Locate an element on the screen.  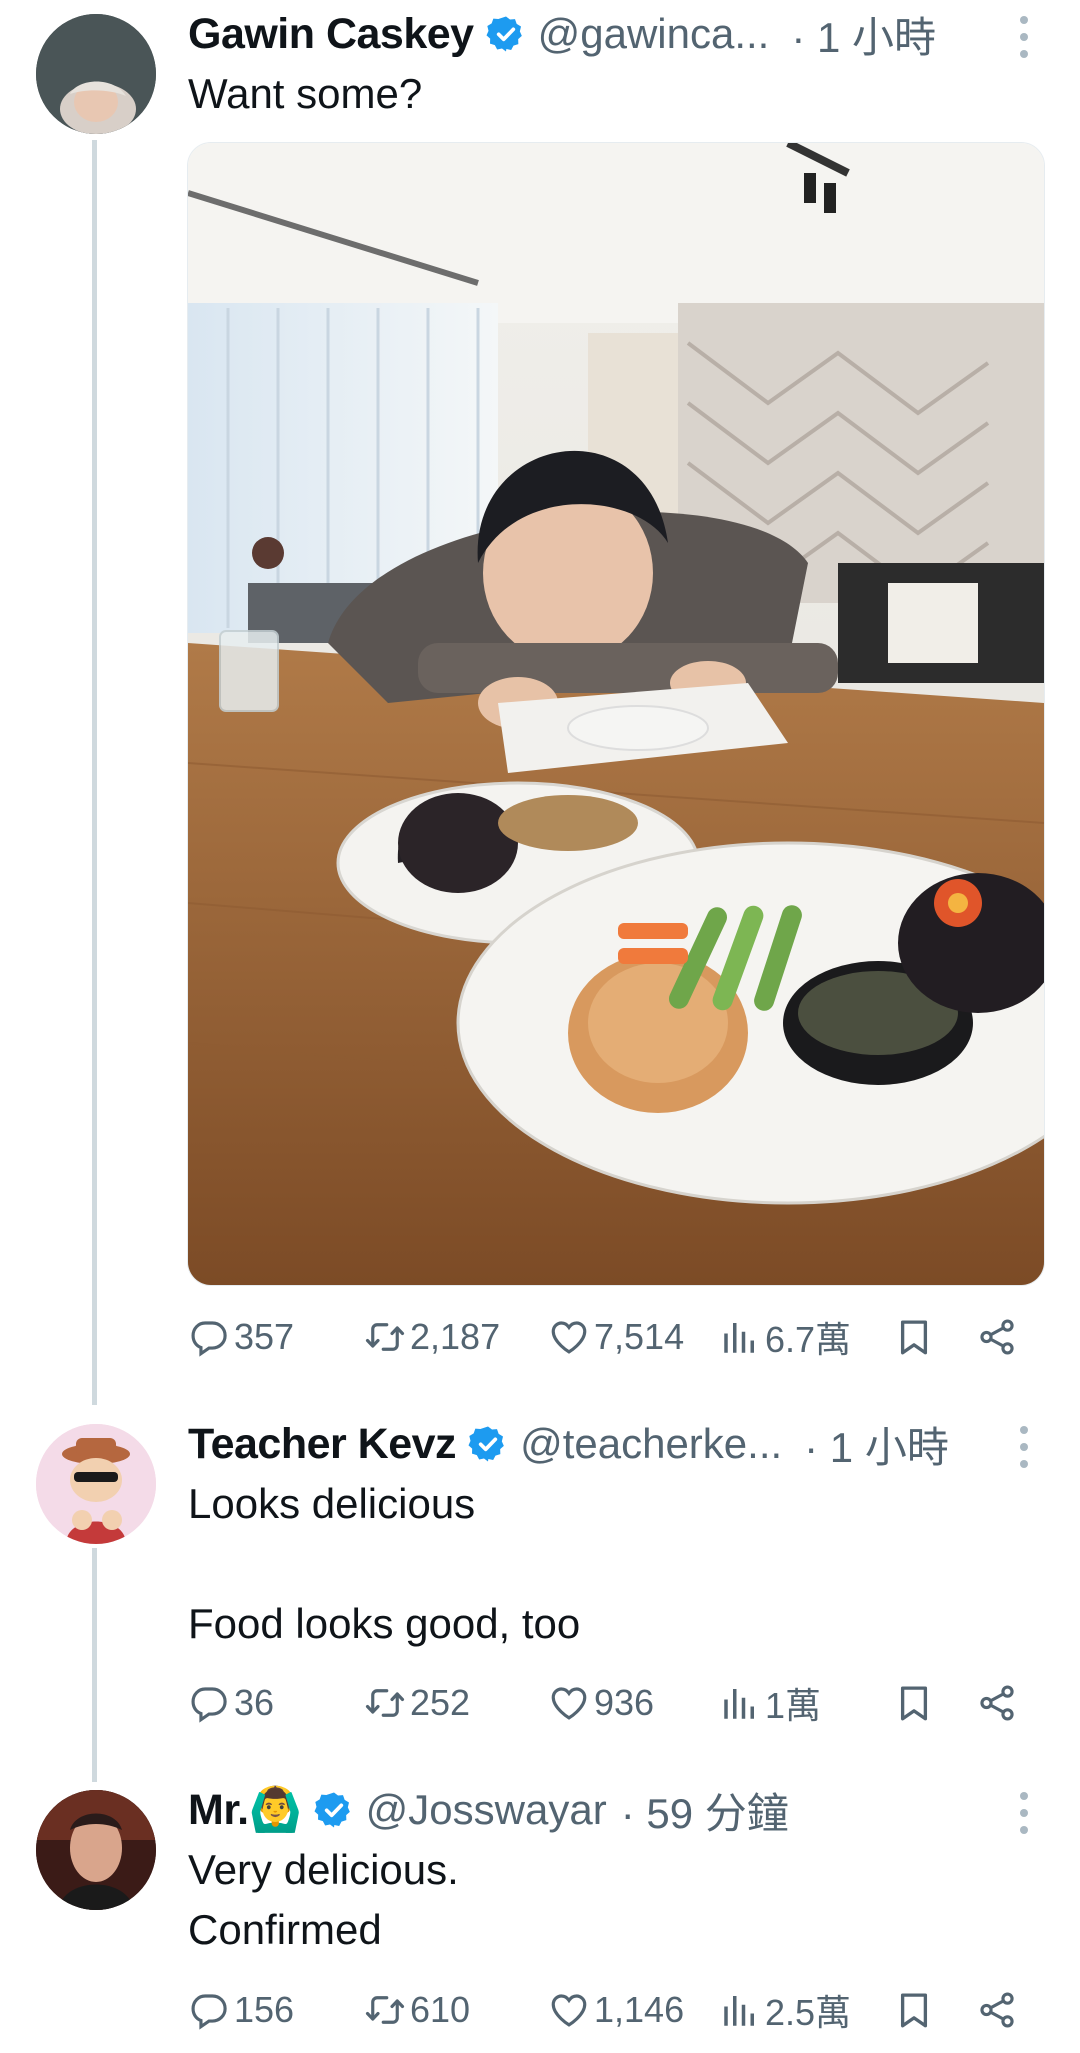
reply-count: 36 is located at coordinates (254, 1702).